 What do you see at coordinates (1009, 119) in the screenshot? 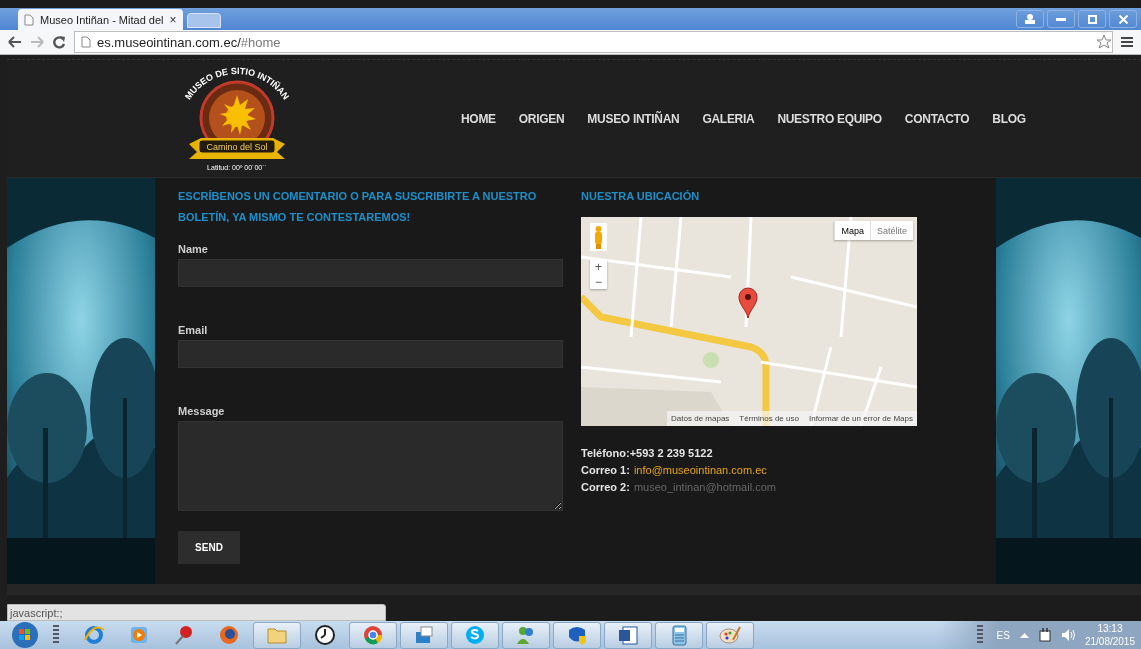
I see `nav-link: BLOG` at bounding box center [1009, 119].